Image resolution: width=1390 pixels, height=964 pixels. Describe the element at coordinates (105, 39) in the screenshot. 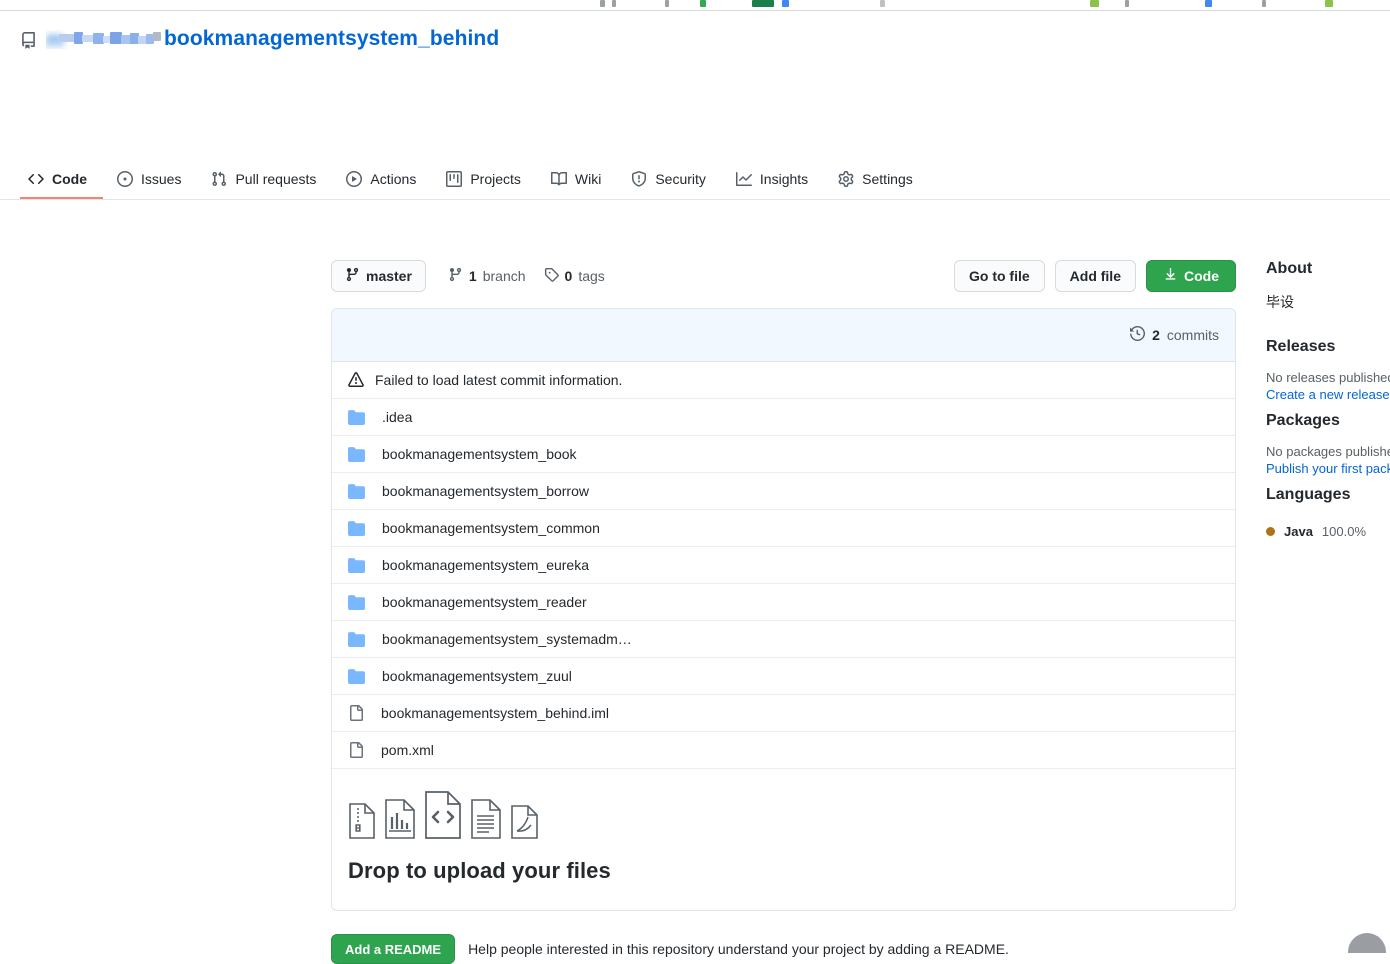

I see `repo-owner-redacted: m` at that location.